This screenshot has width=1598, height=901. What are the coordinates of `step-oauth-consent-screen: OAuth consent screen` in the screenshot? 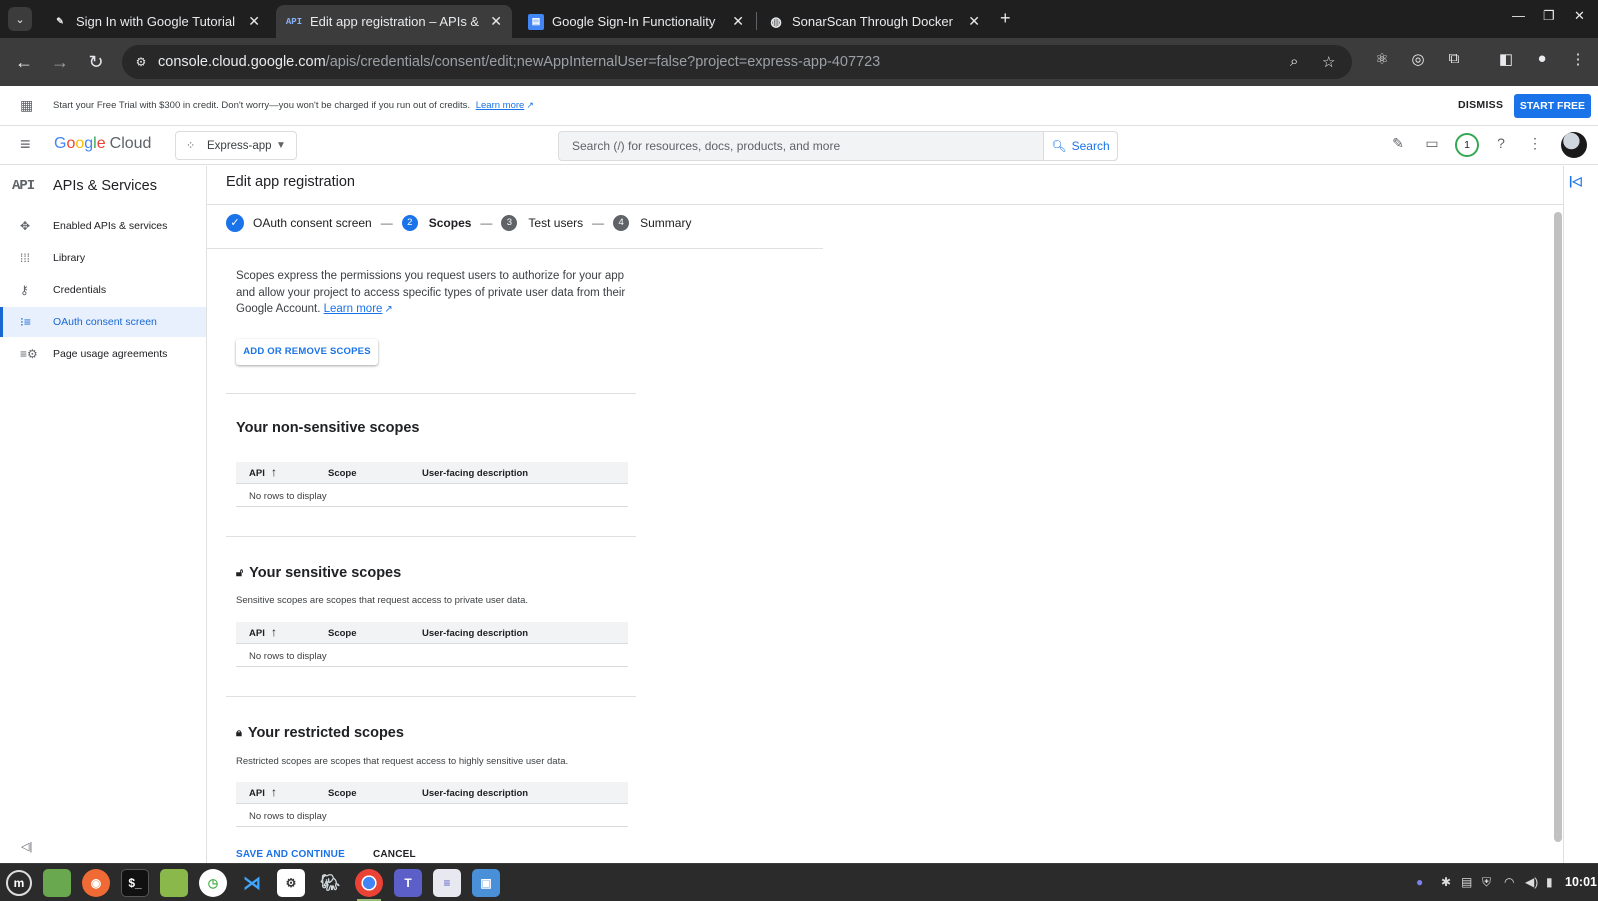 It's located at (312, 223).